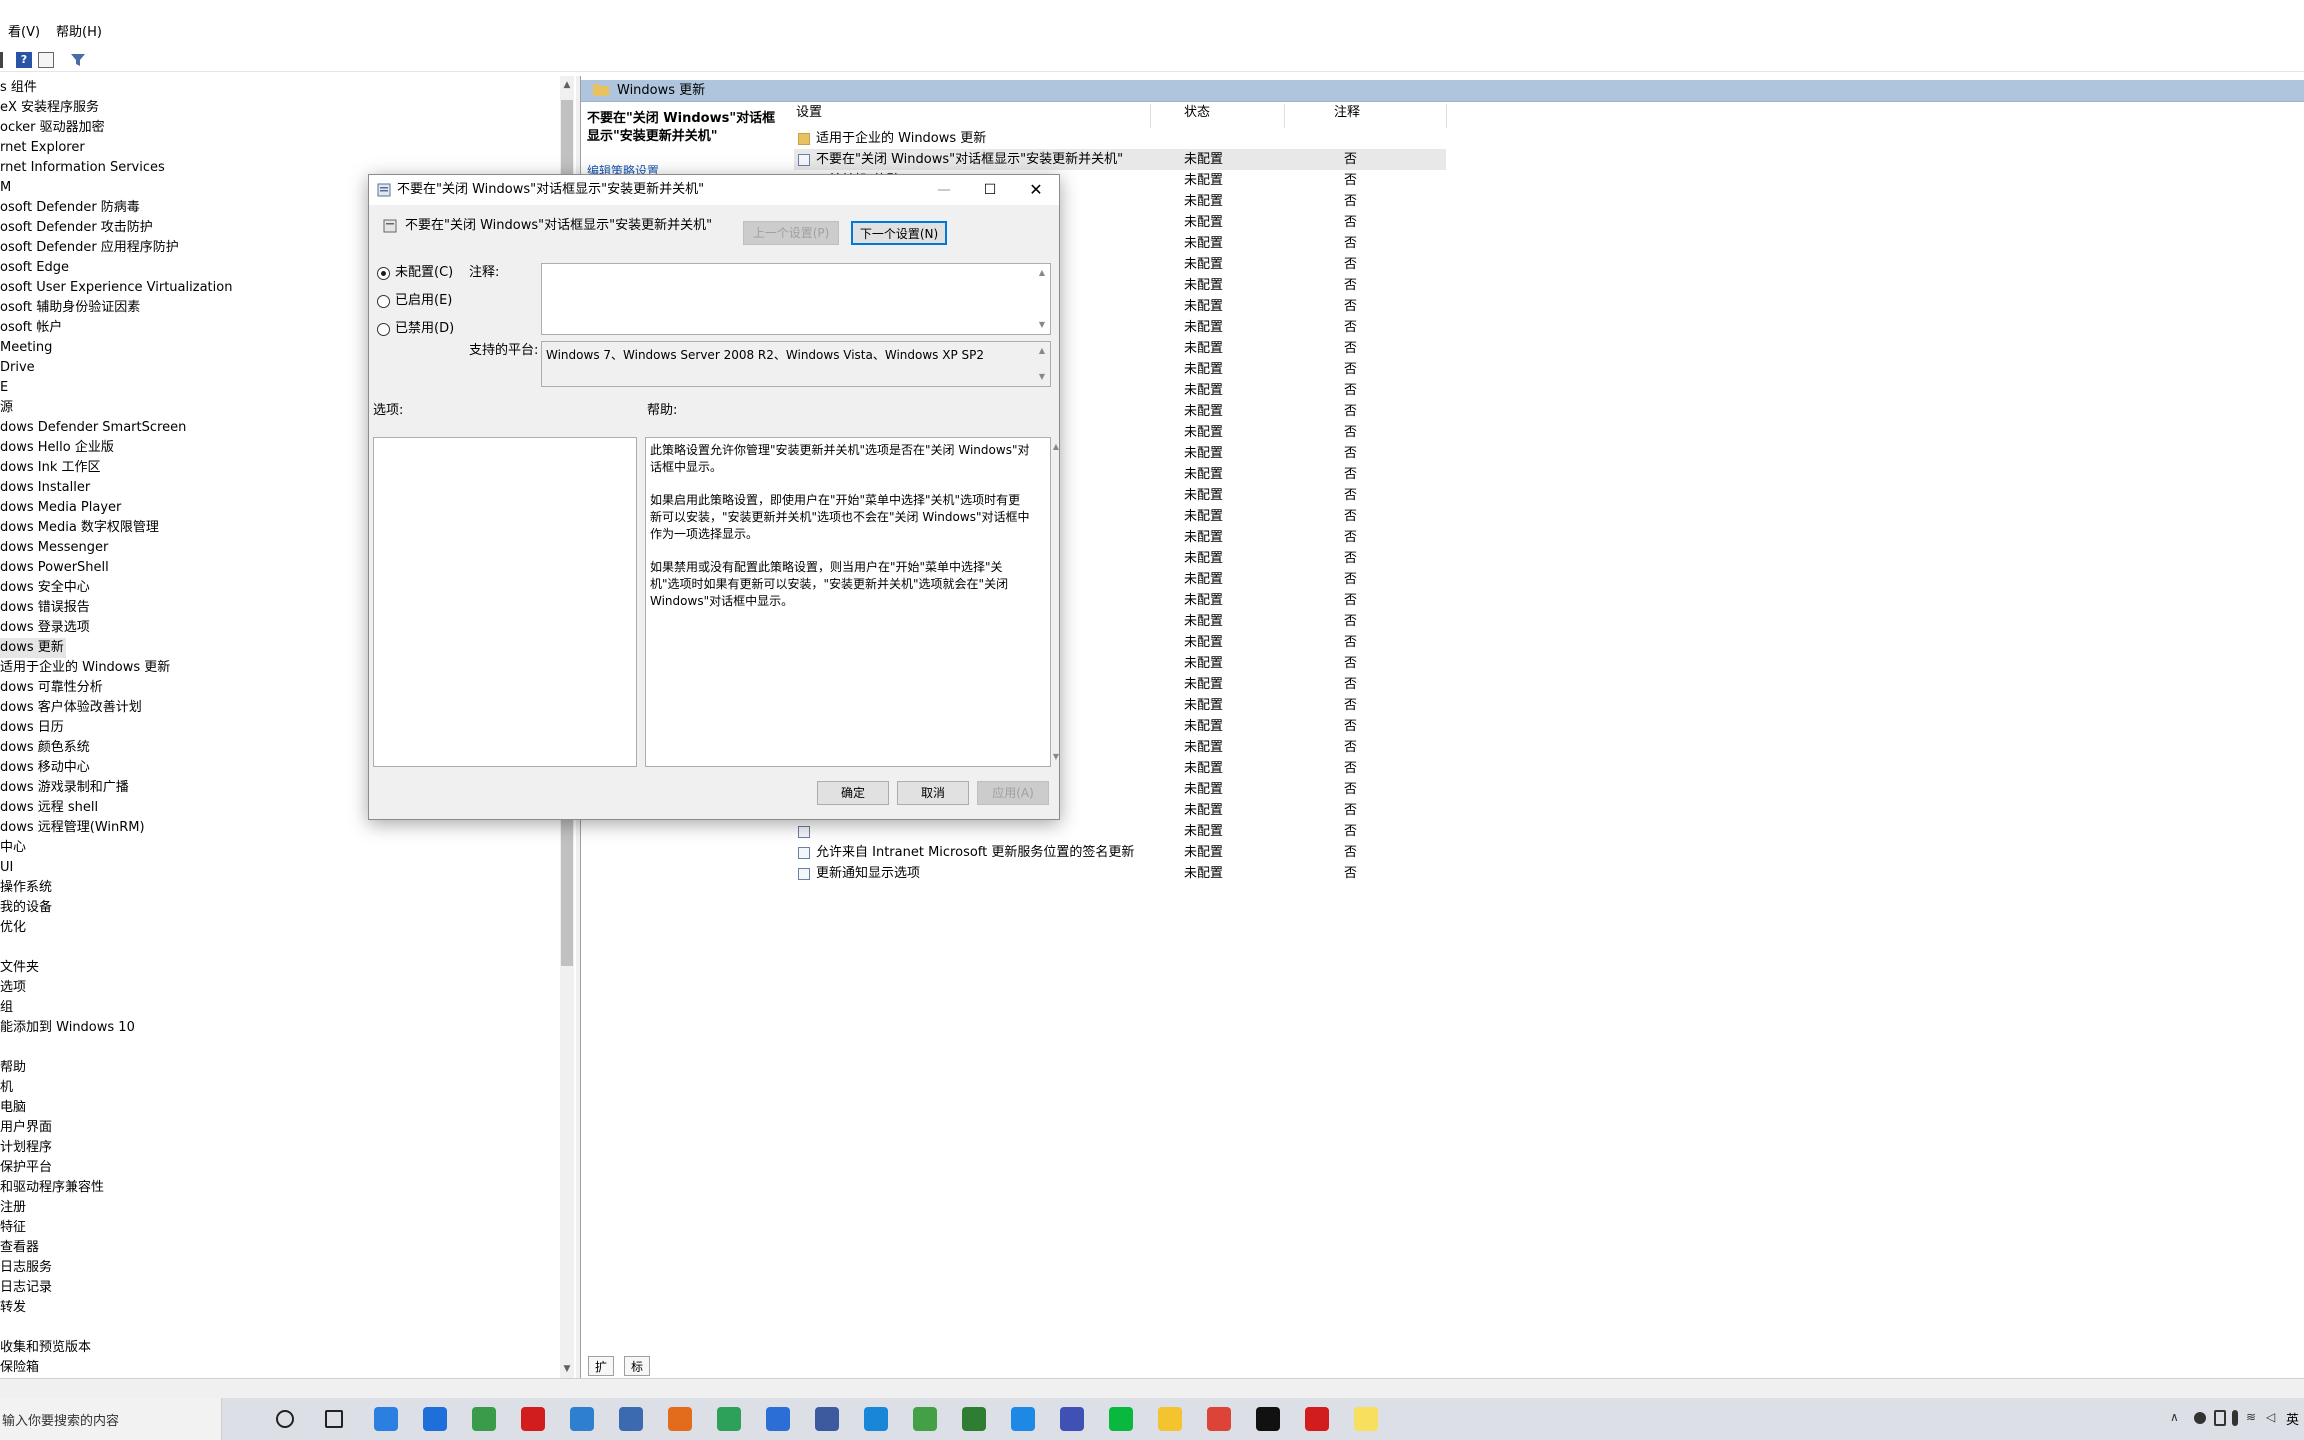 The width and height of the screenshot is (2304, 1440). I want to click on previous-setting-button: 上一个设置(P), so click(791, 233).